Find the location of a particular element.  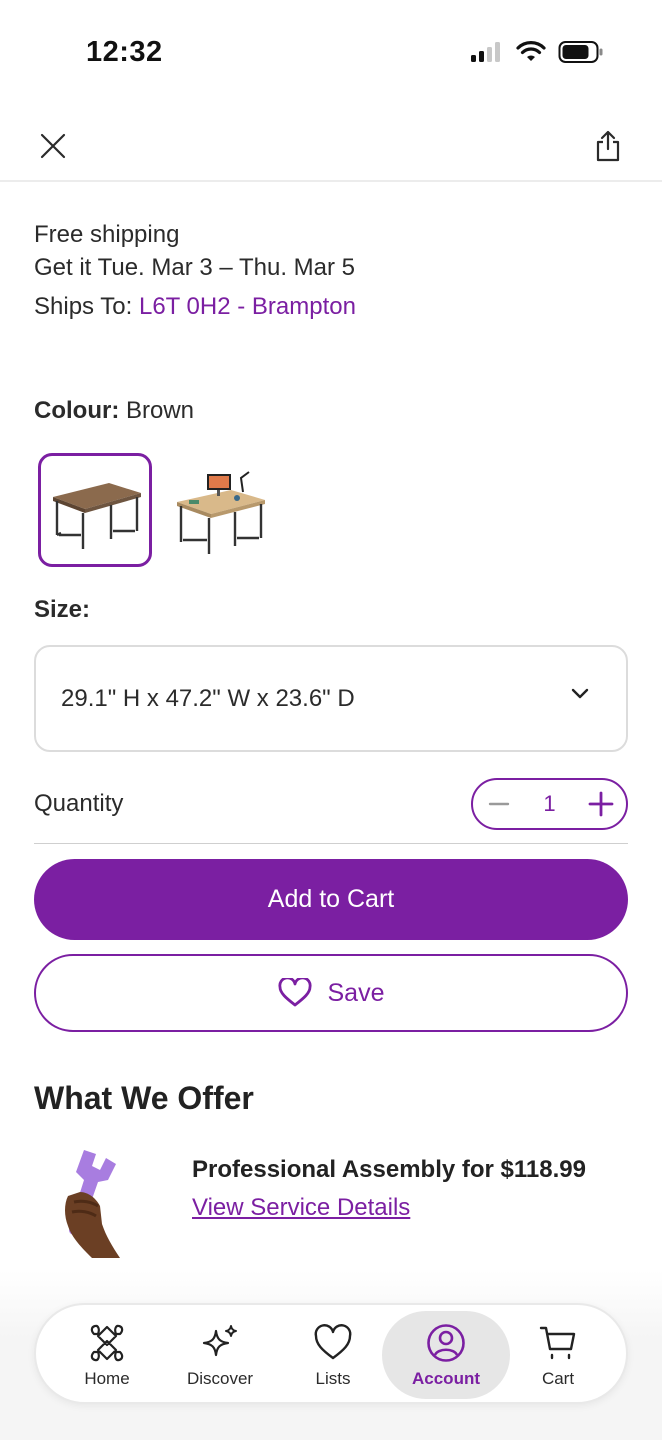

delivery-estimate: Get it Tue. Mar 3 – Thu. Mar 5 is located at coordinates (195, 267).